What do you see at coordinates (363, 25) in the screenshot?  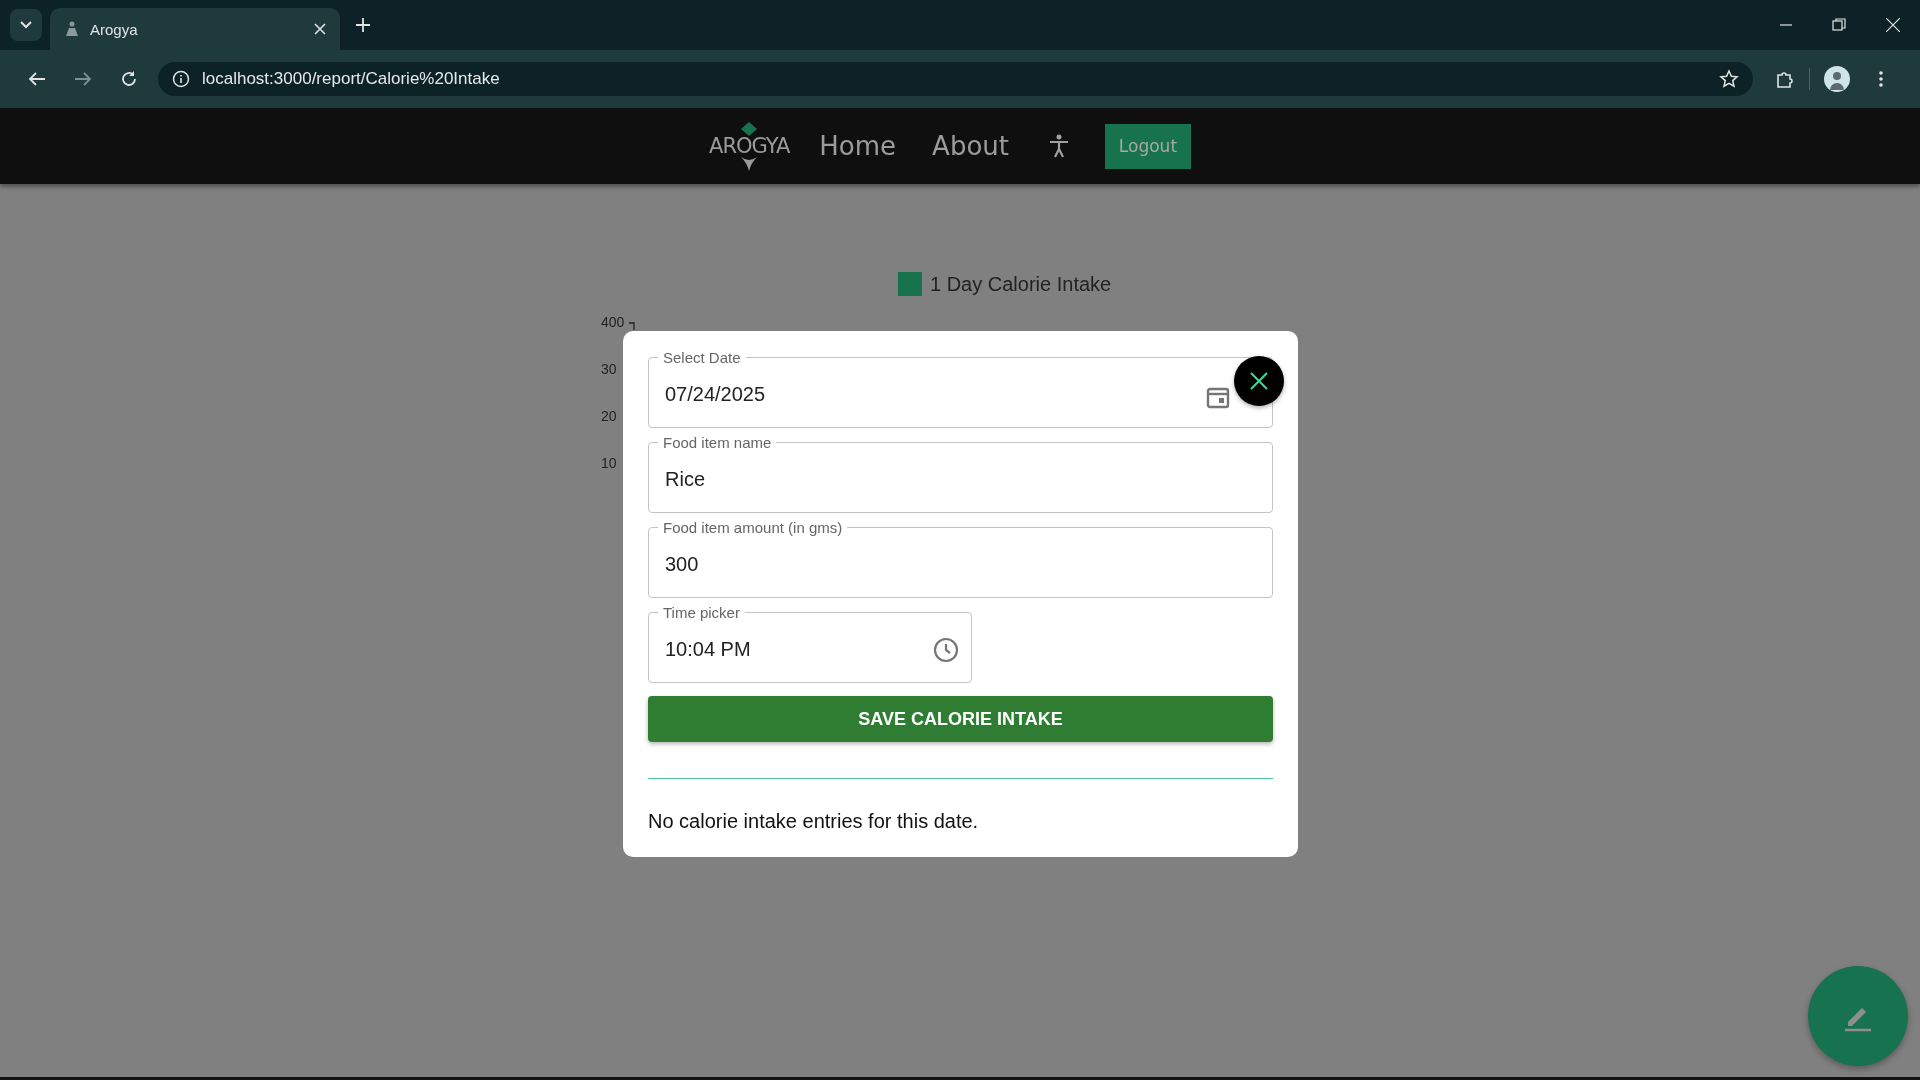 I see `new-tab-icon` at bounding box center [363, 25].